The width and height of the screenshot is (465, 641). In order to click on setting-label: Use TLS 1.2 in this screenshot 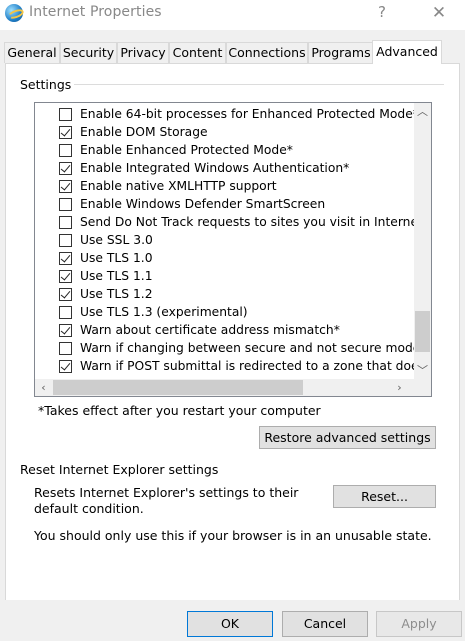, I will do `click(116, 294)`.